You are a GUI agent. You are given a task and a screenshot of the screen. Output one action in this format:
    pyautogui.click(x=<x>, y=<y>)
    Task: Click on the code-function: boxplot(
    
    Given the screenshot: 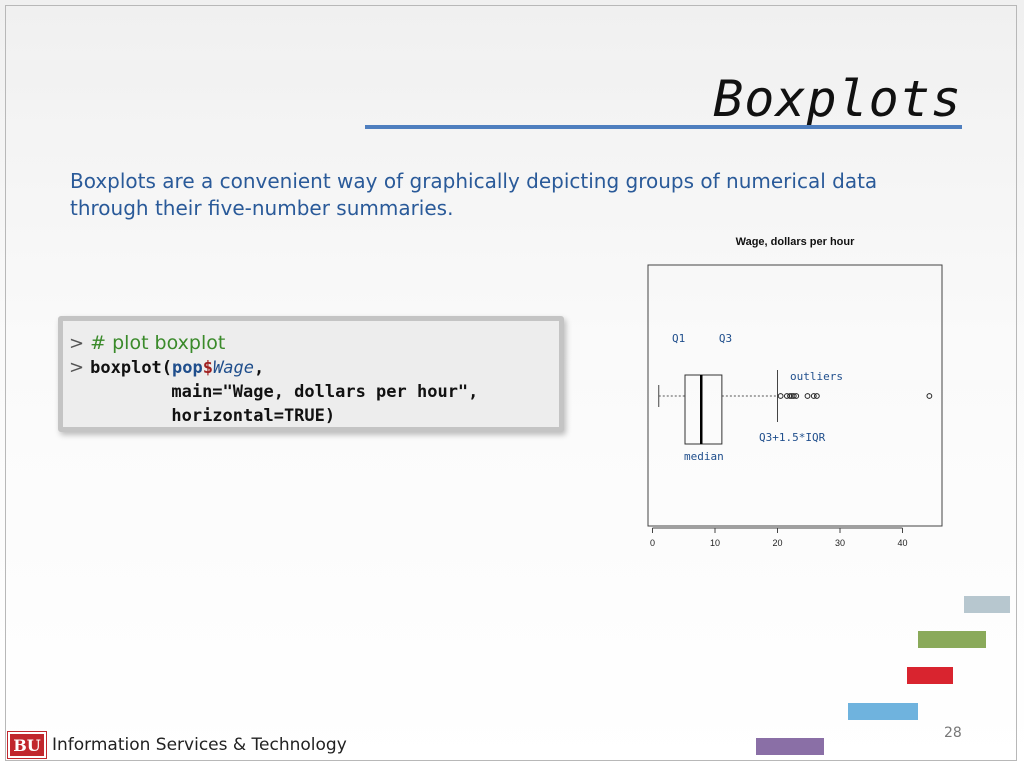 What is the action you would take?
    pyautogui.click(x=131, y=368)
    